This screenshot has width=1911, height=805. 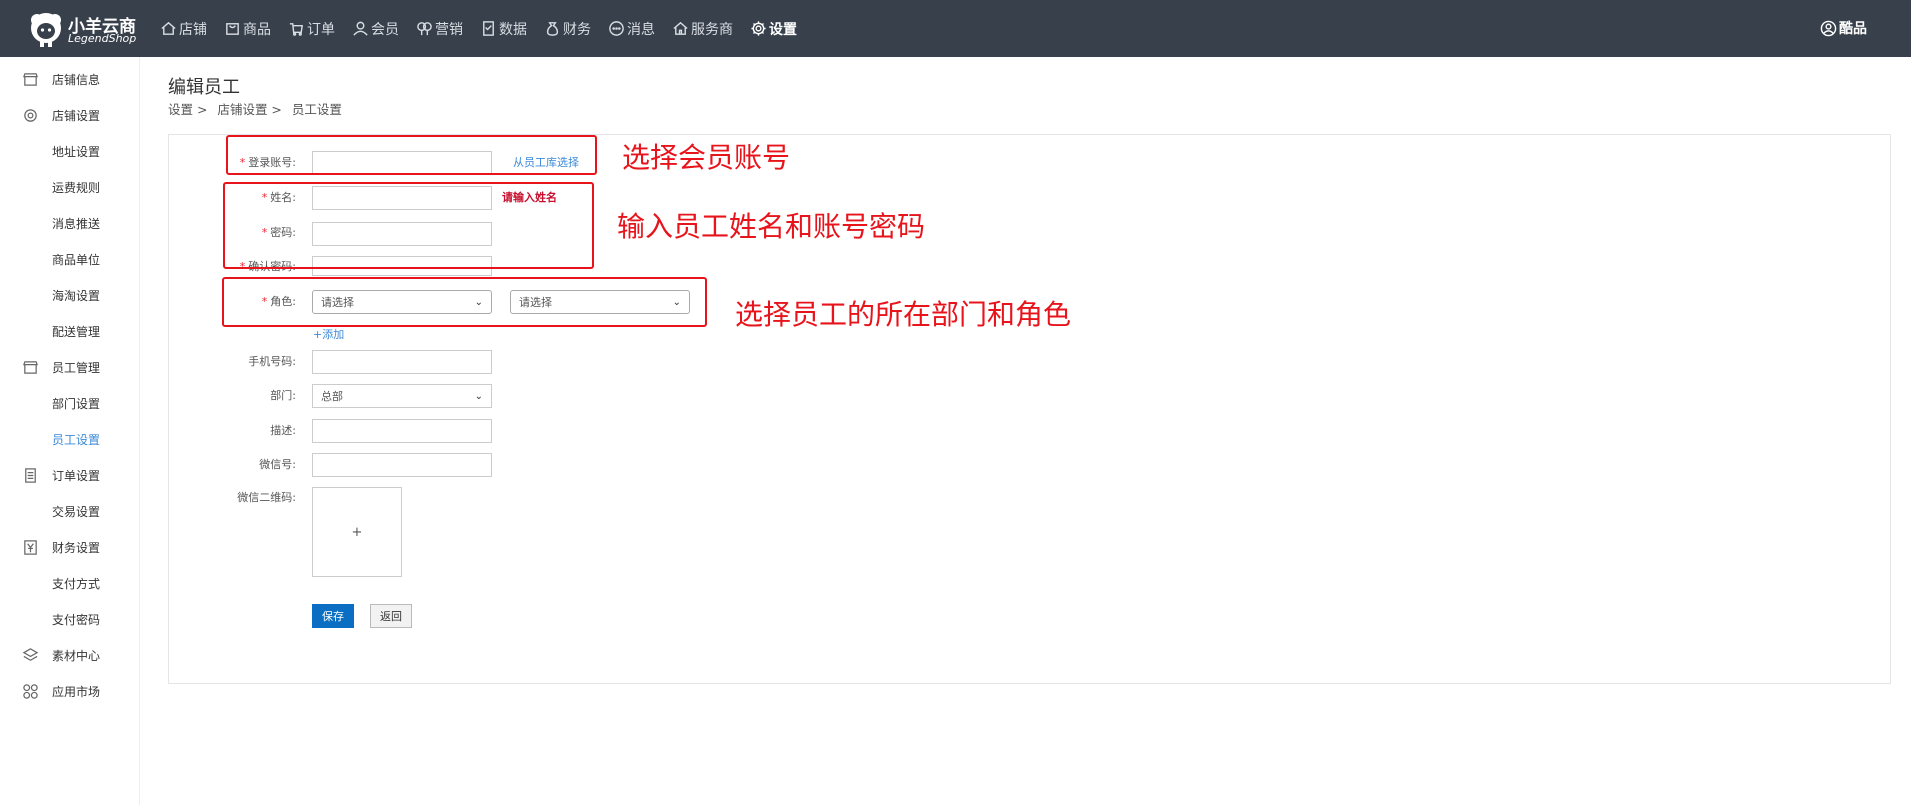 What do you see at coordinates (69, 403) in the screenshot?
I see `sidebar-item-departments: 部门设置` at bounding box center [69, 403].